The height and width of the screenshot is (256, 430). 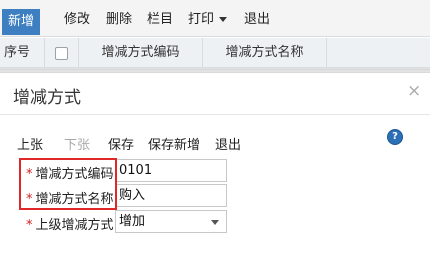 What do you see at coordinates (22, 53) in the screenshot?
I see `column-header-seq: 序号` at bounding box center [22, 53].